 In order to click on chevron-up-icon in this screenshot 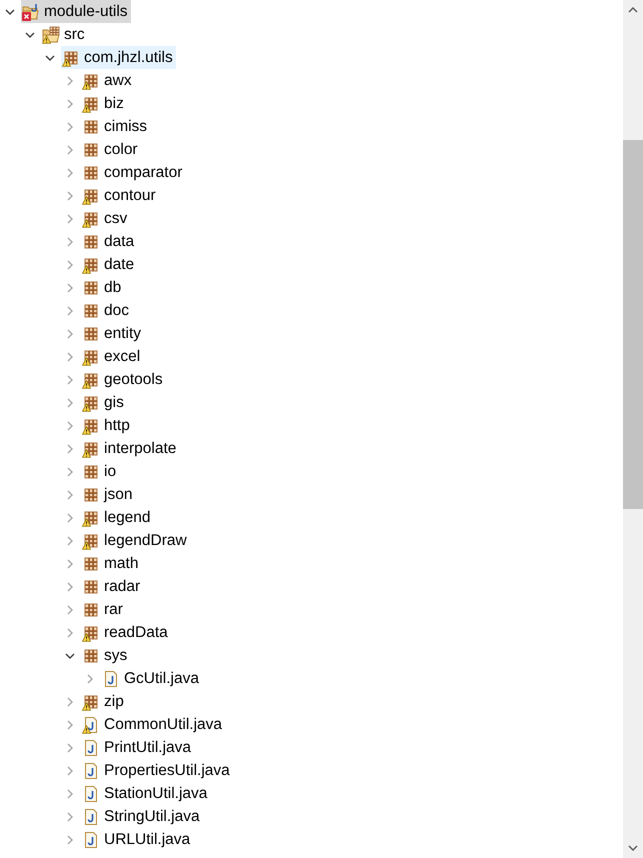, I will do `click(633, 10)`.